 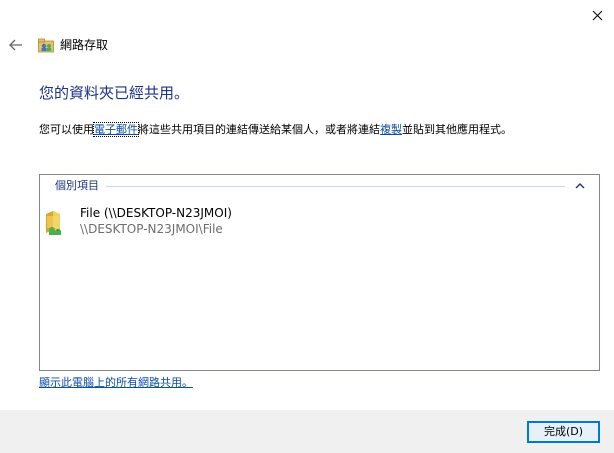 What do you see at coordinates (116, 129) in the screenshot?
I see `email-link: 電子郵件` at bounding box center [116, 129].